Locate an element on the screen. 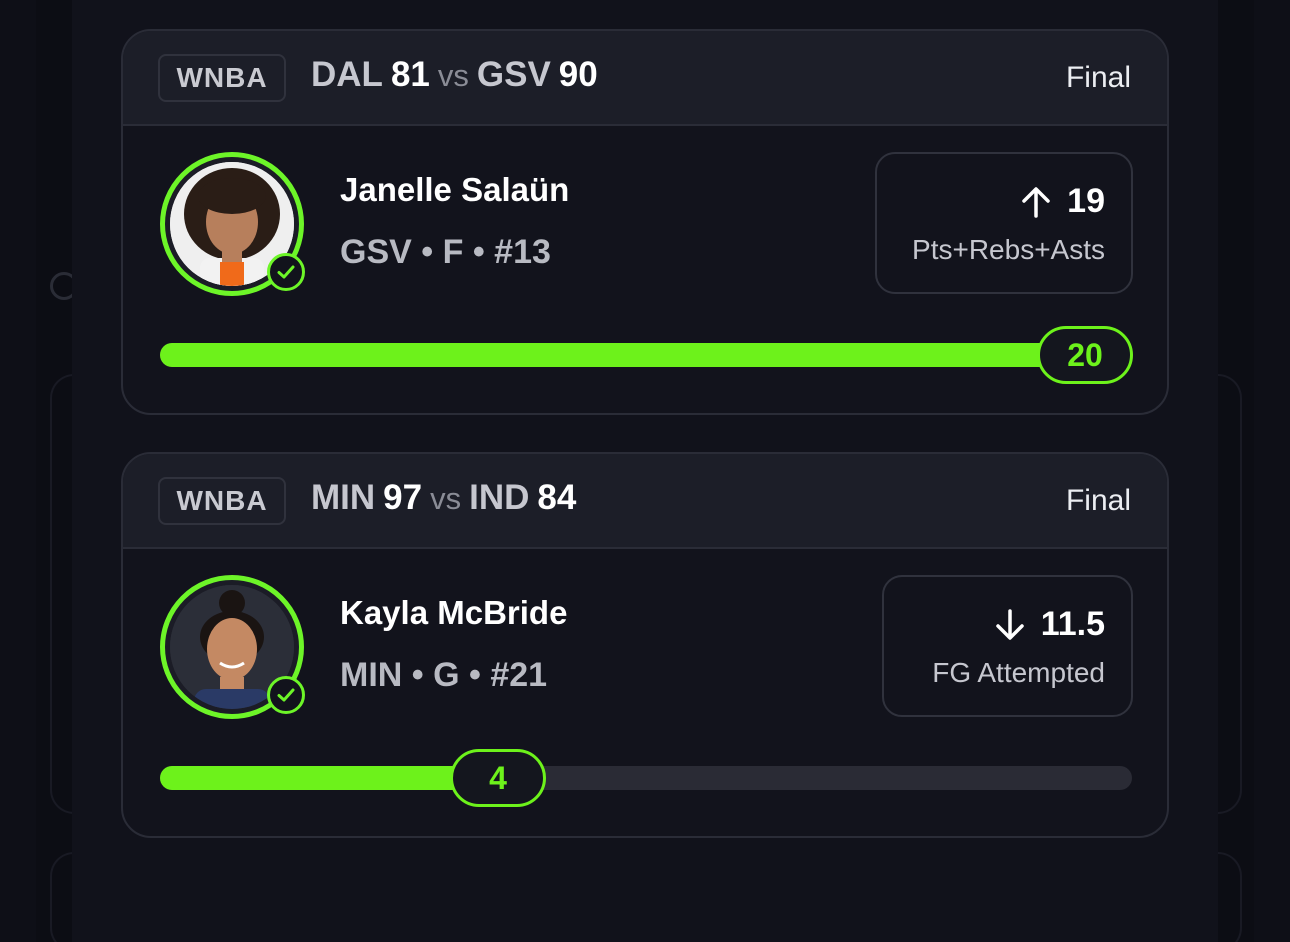 This screenshot has height=942, width=1290. away-score: 81 is located at coordinates (410, 74).